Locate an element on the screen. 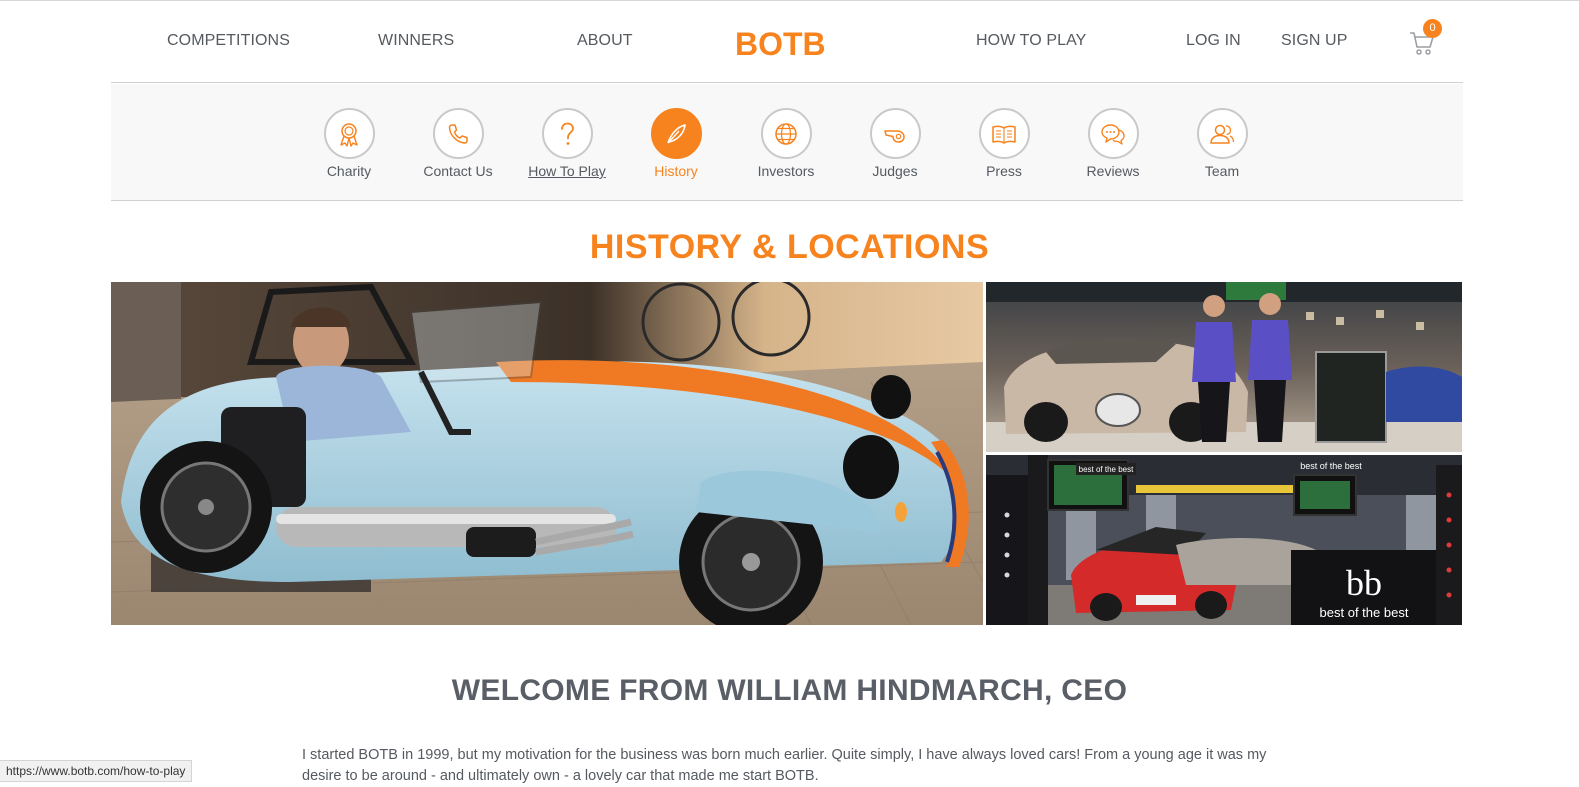 The width and height of the screenshot is (1579, 787). subnav-item-history: History is located at coordinates (676, 143).